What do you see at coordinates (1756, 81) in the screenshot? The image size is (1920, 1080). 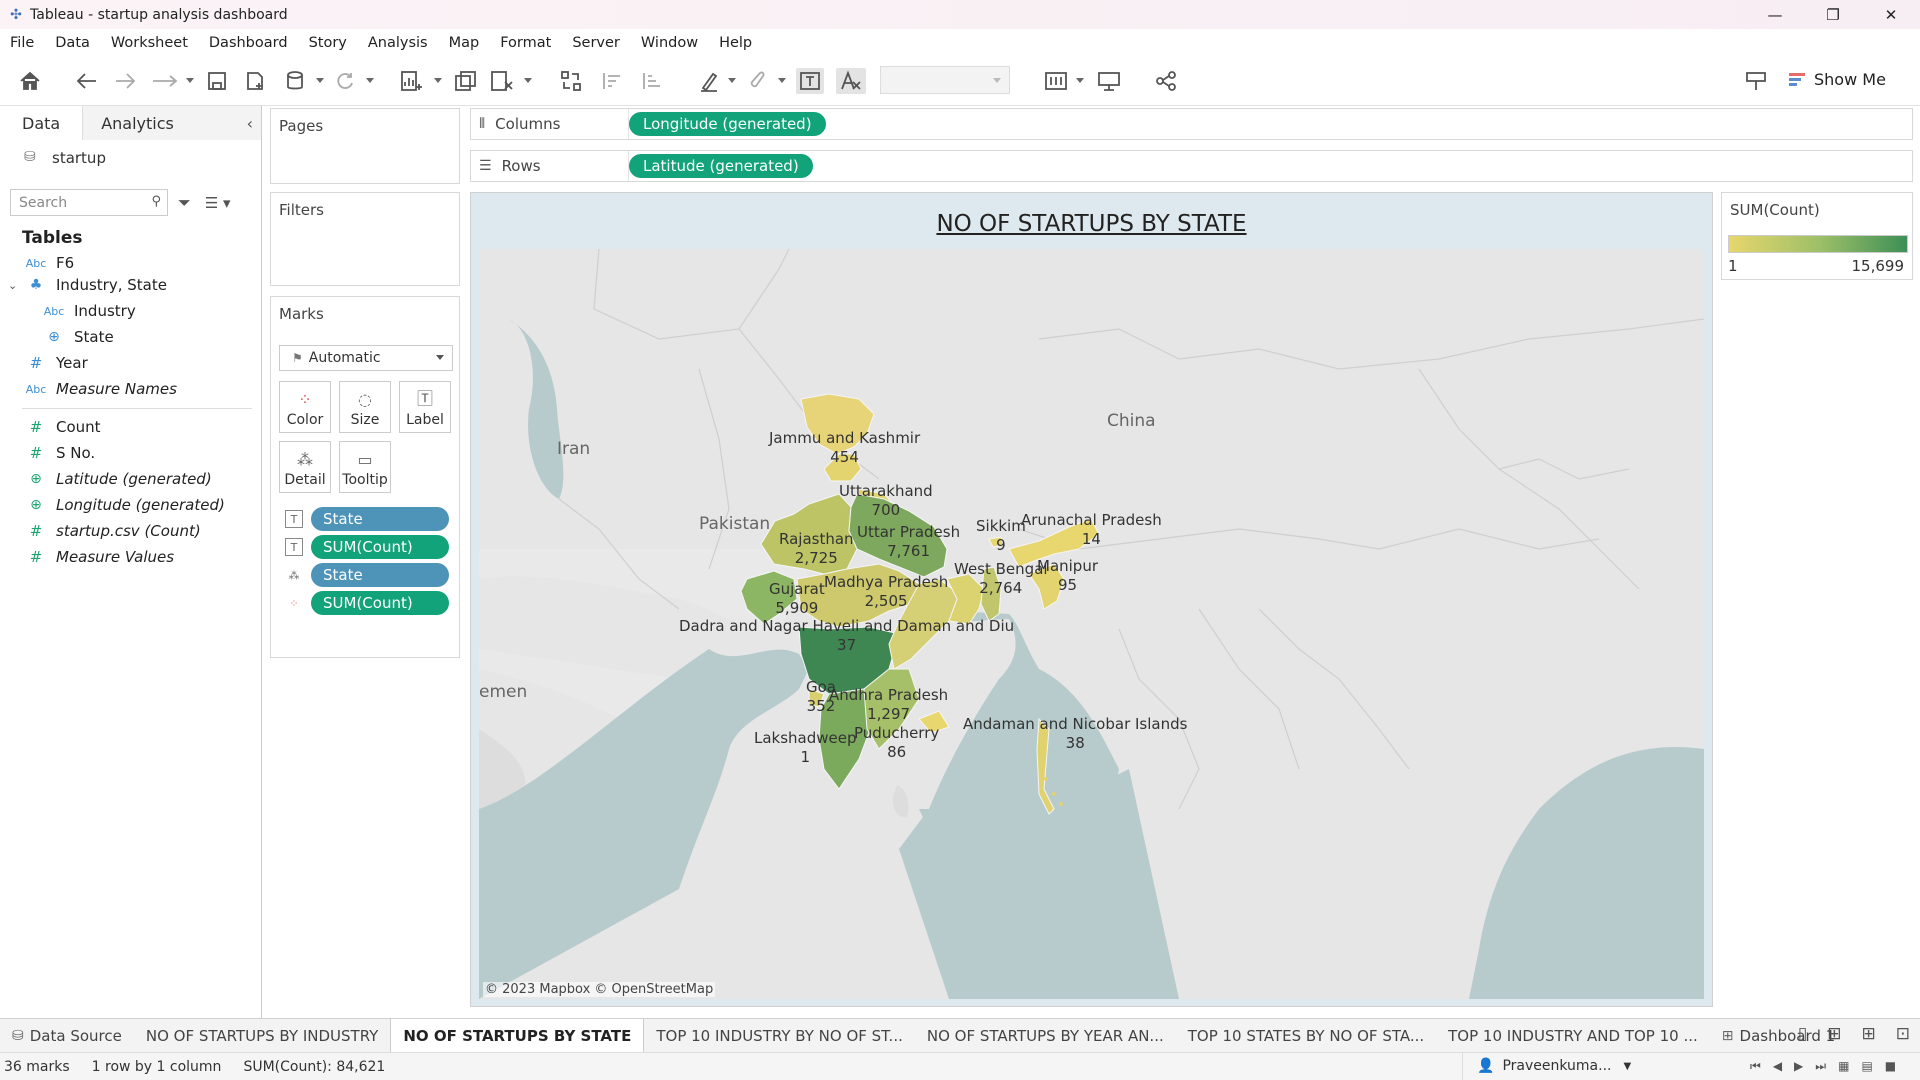 I see `format-painter-icon` at bounding box center [1756, 81].